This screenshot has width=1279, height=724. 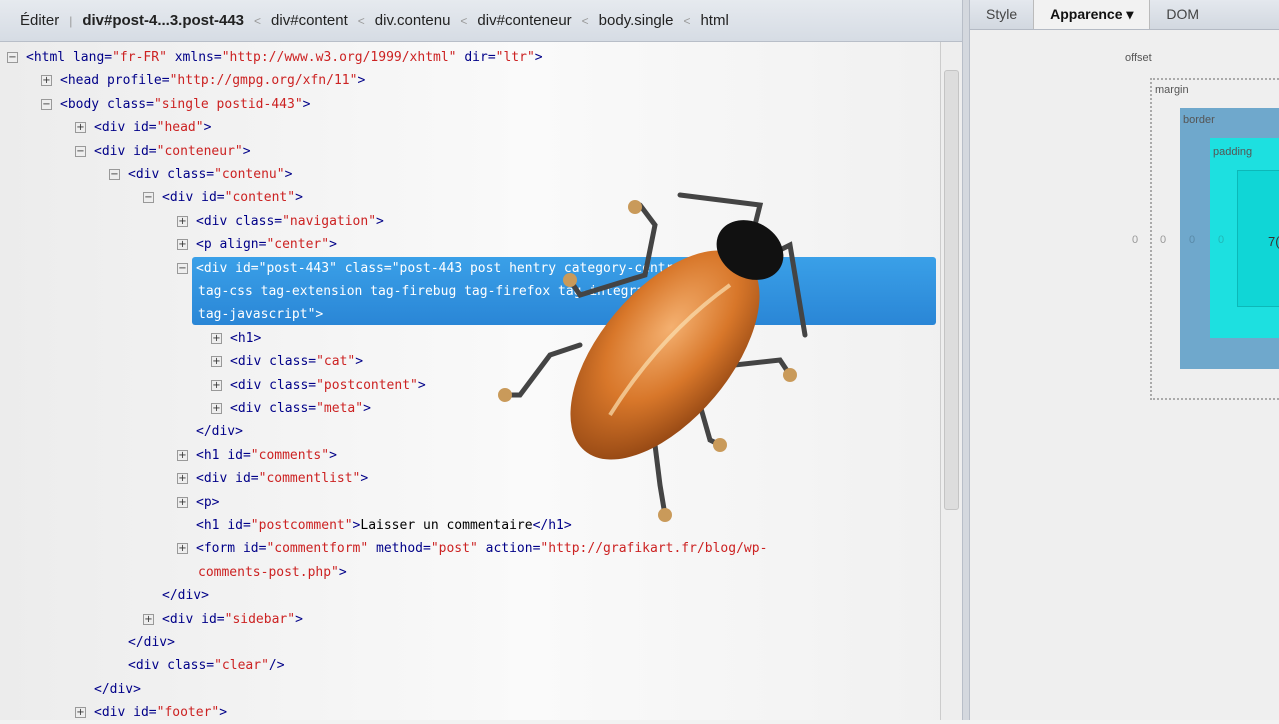 I want to click on breadcrumb-item: html, so click(x=714, y=20).